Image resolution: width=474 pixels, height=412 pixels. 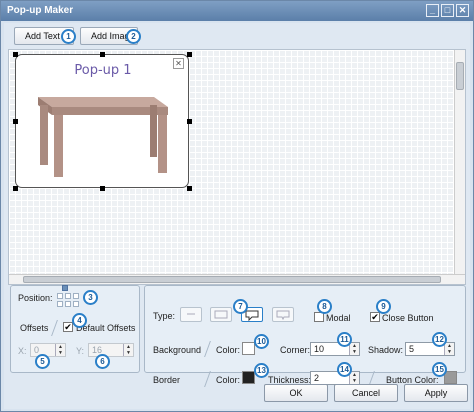 What do you see at coordinates (40, 10) in the screenshot?
I see `window-title: Pop-up Maker` at bounding box center [40, 10].